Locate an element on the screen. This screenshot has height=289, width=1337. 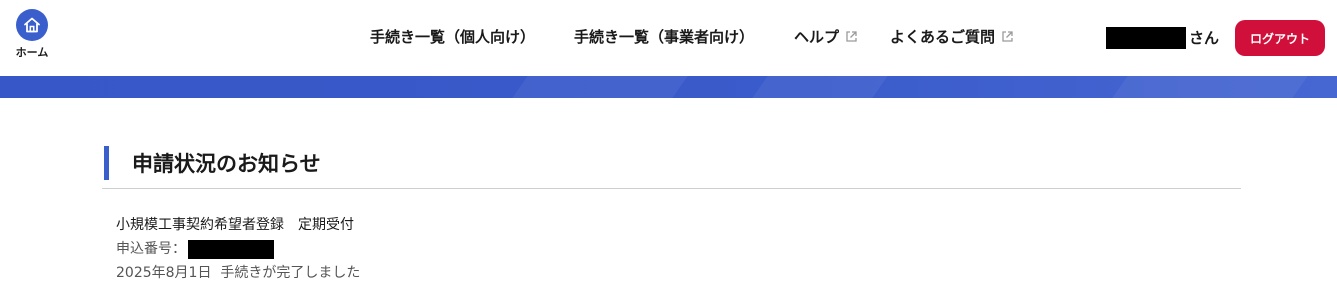
nav-label: 手続き一覧（事業者向け） is located at coordinates (664, 37).